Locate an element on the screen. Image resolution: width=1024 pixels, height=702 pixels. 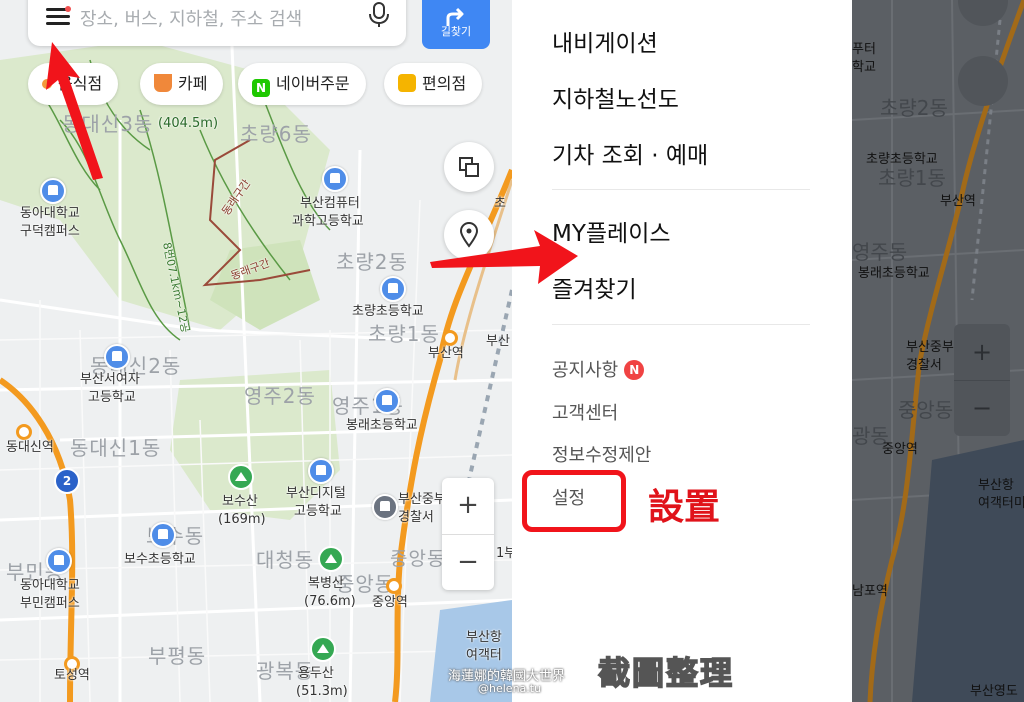
settings-highlight-box is located at coordinates (574, 501).